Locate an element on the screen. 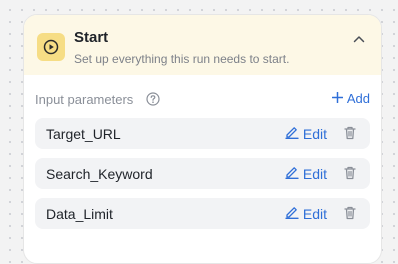 This screenshot has width=398, height=264. parameter-name: Target_URL is located at coordinates (83, 134).